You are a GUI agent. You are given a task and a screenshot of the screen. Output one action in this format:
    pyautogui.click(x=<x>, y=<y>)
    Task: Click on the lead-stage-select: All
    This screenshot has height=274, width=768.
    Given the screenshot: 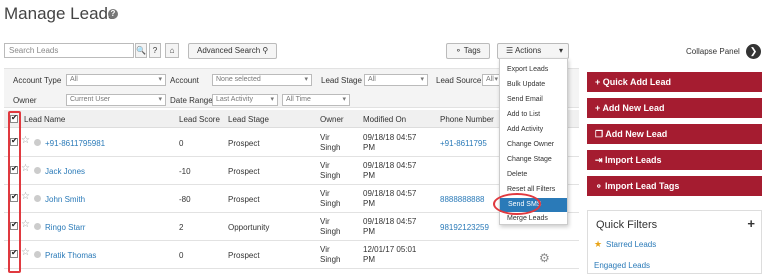 What is the action you would take?
    pyautogui.click(x=396, y=80)
    